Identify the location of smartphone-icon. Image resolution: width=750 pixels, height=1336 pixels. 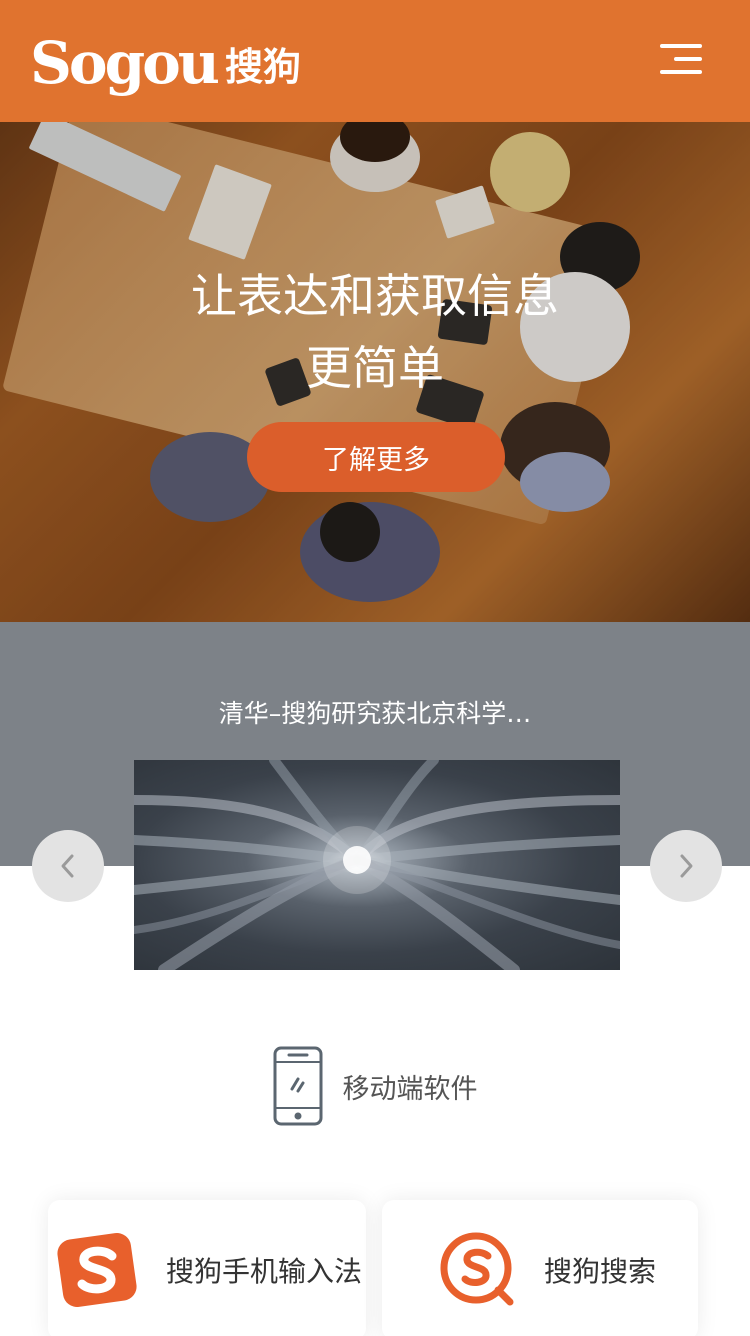
(297, 1086).